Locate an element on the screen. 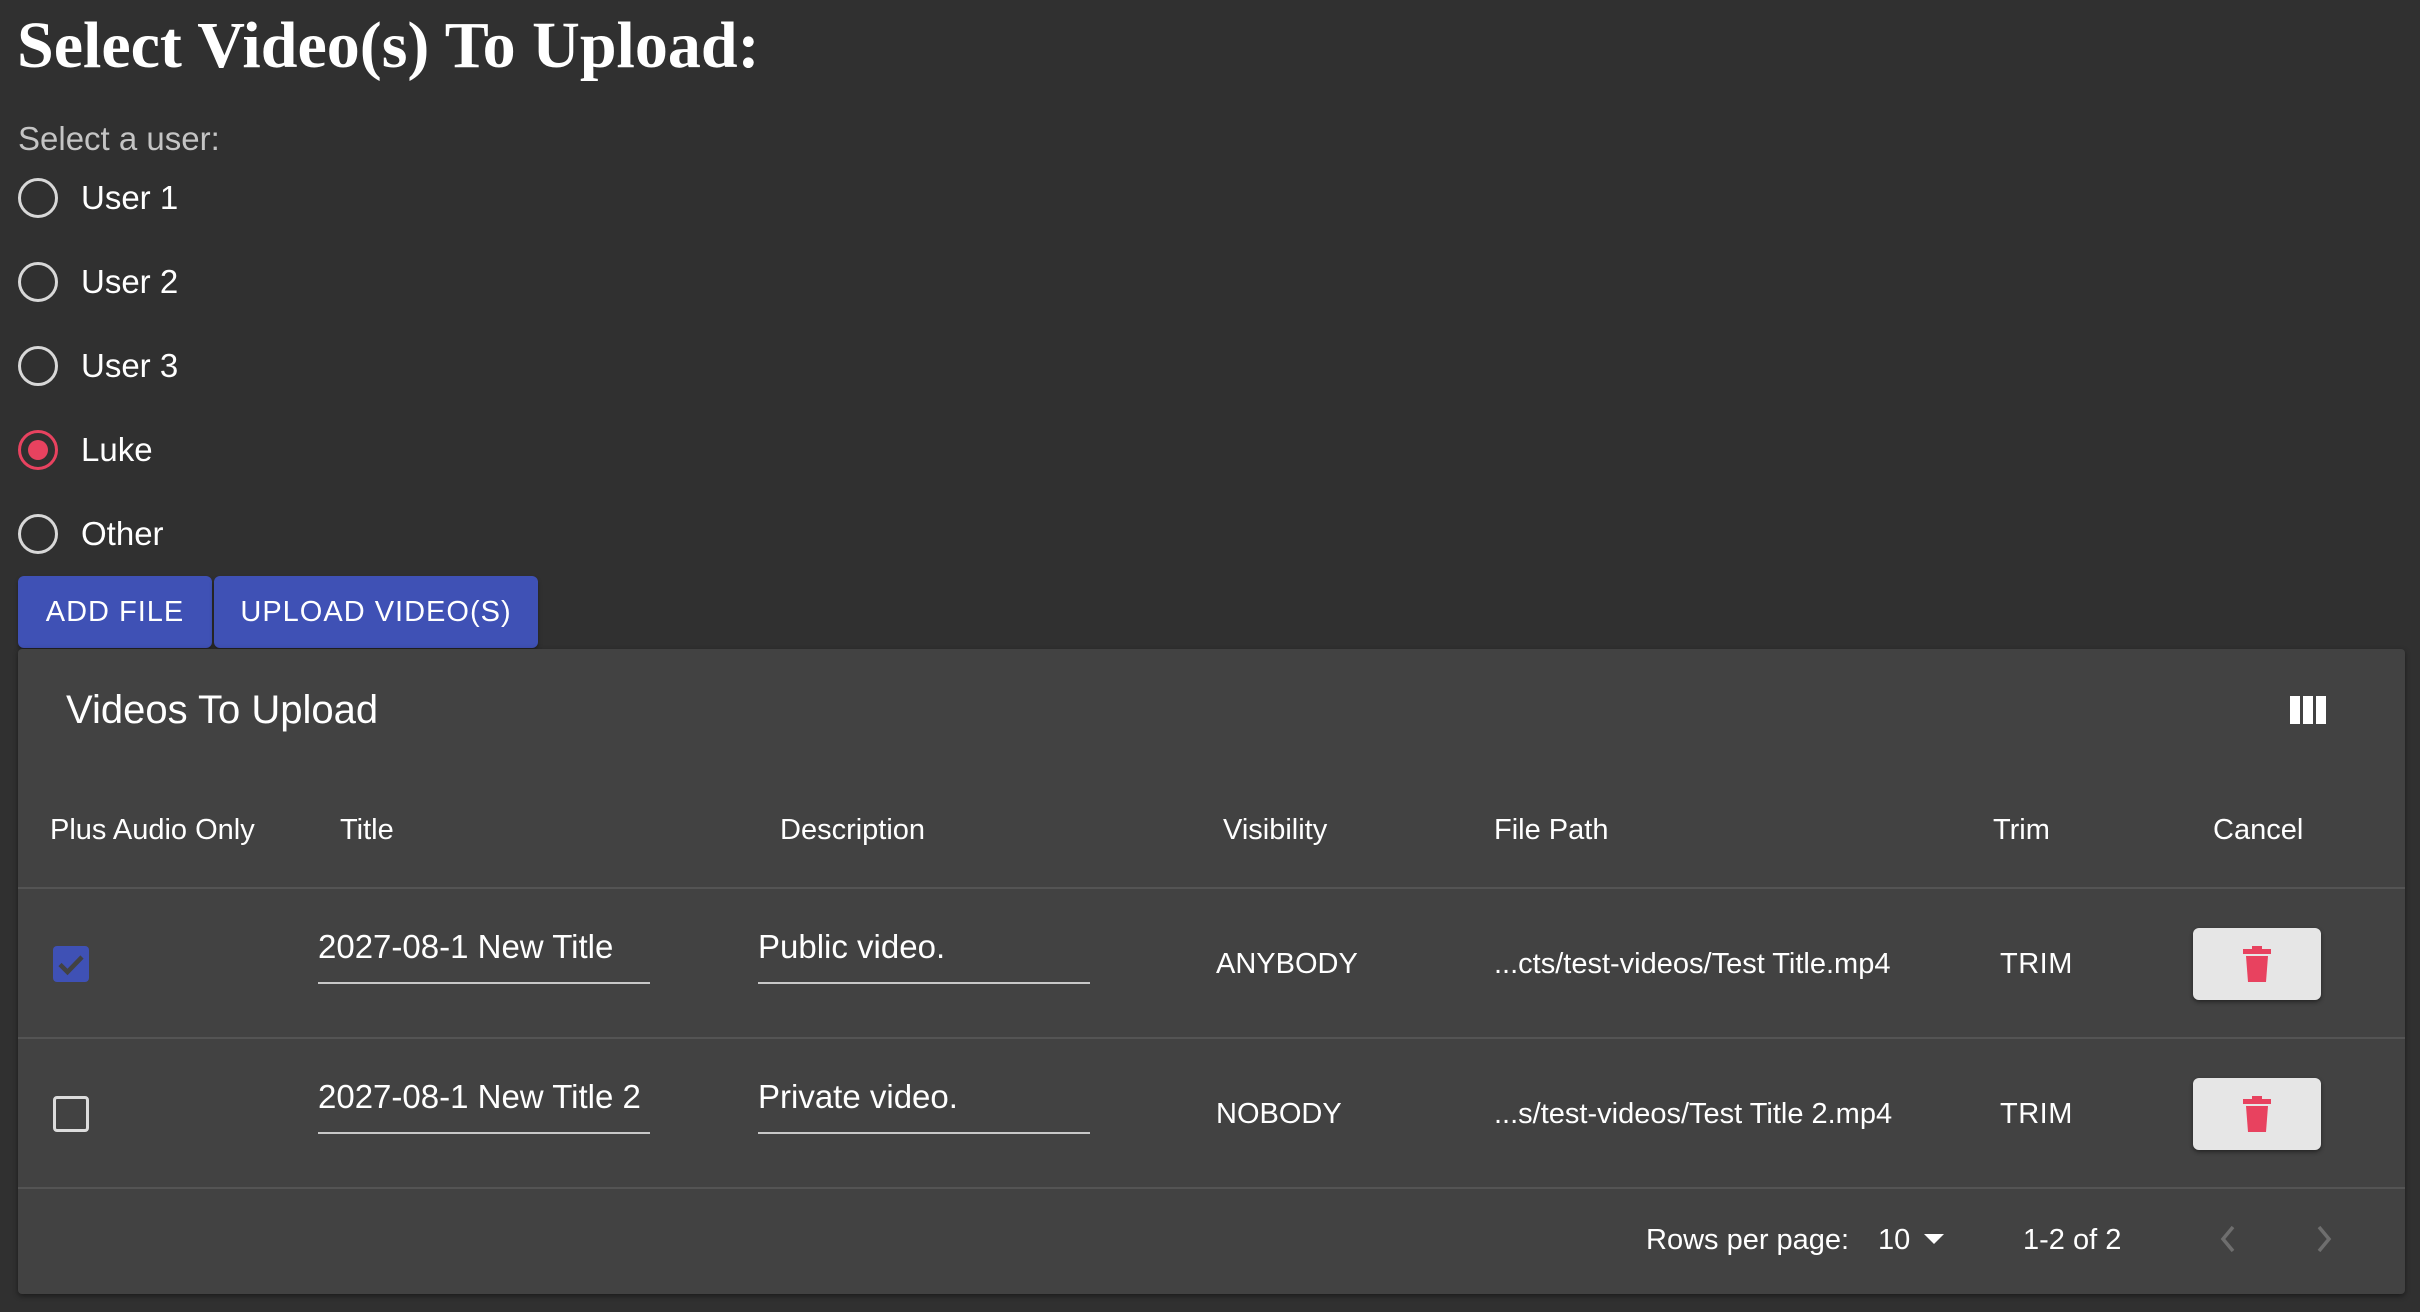  rows-per-page-select: 10 is located at coordinates (1911, 1240).